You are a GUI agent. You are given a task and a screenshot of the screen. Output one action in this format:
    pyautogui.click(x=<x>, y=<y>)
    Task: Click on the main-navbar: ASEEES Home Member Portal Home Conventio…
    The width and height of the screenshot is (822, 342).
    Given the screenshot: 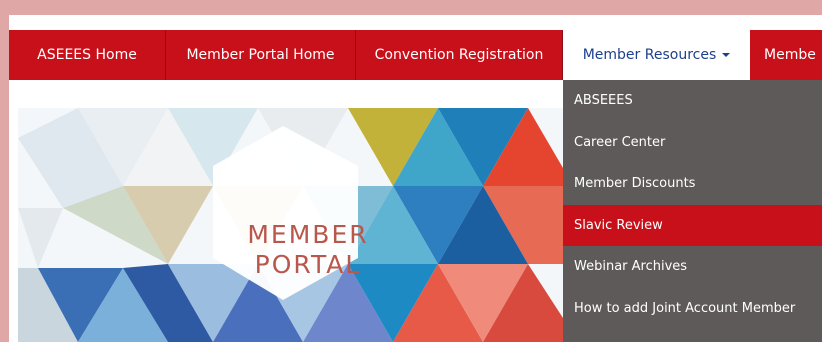 What is the action you would take?
    pyautogui.click(x=415, y=55)
    